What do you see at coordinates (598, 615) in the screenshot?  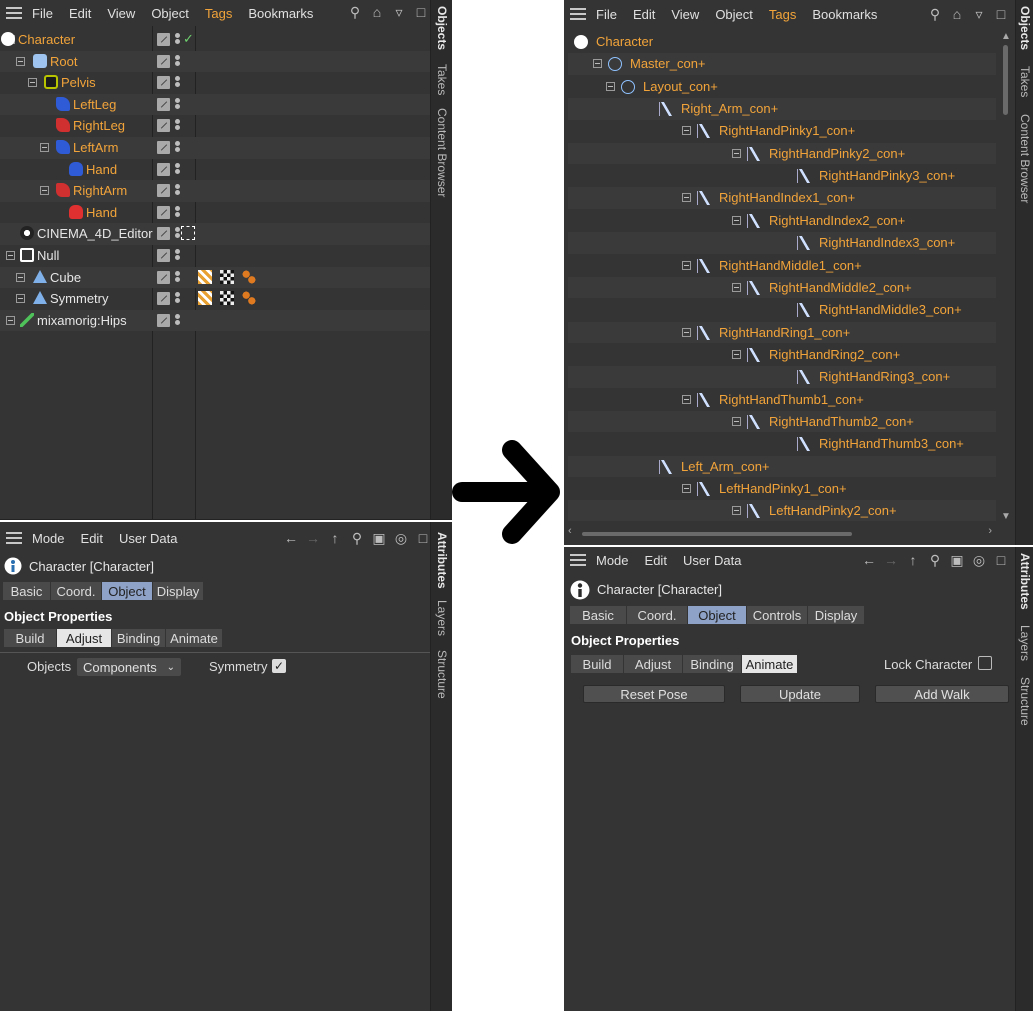 I see `tab-basic: Basic` at bounding box center [598, 615].